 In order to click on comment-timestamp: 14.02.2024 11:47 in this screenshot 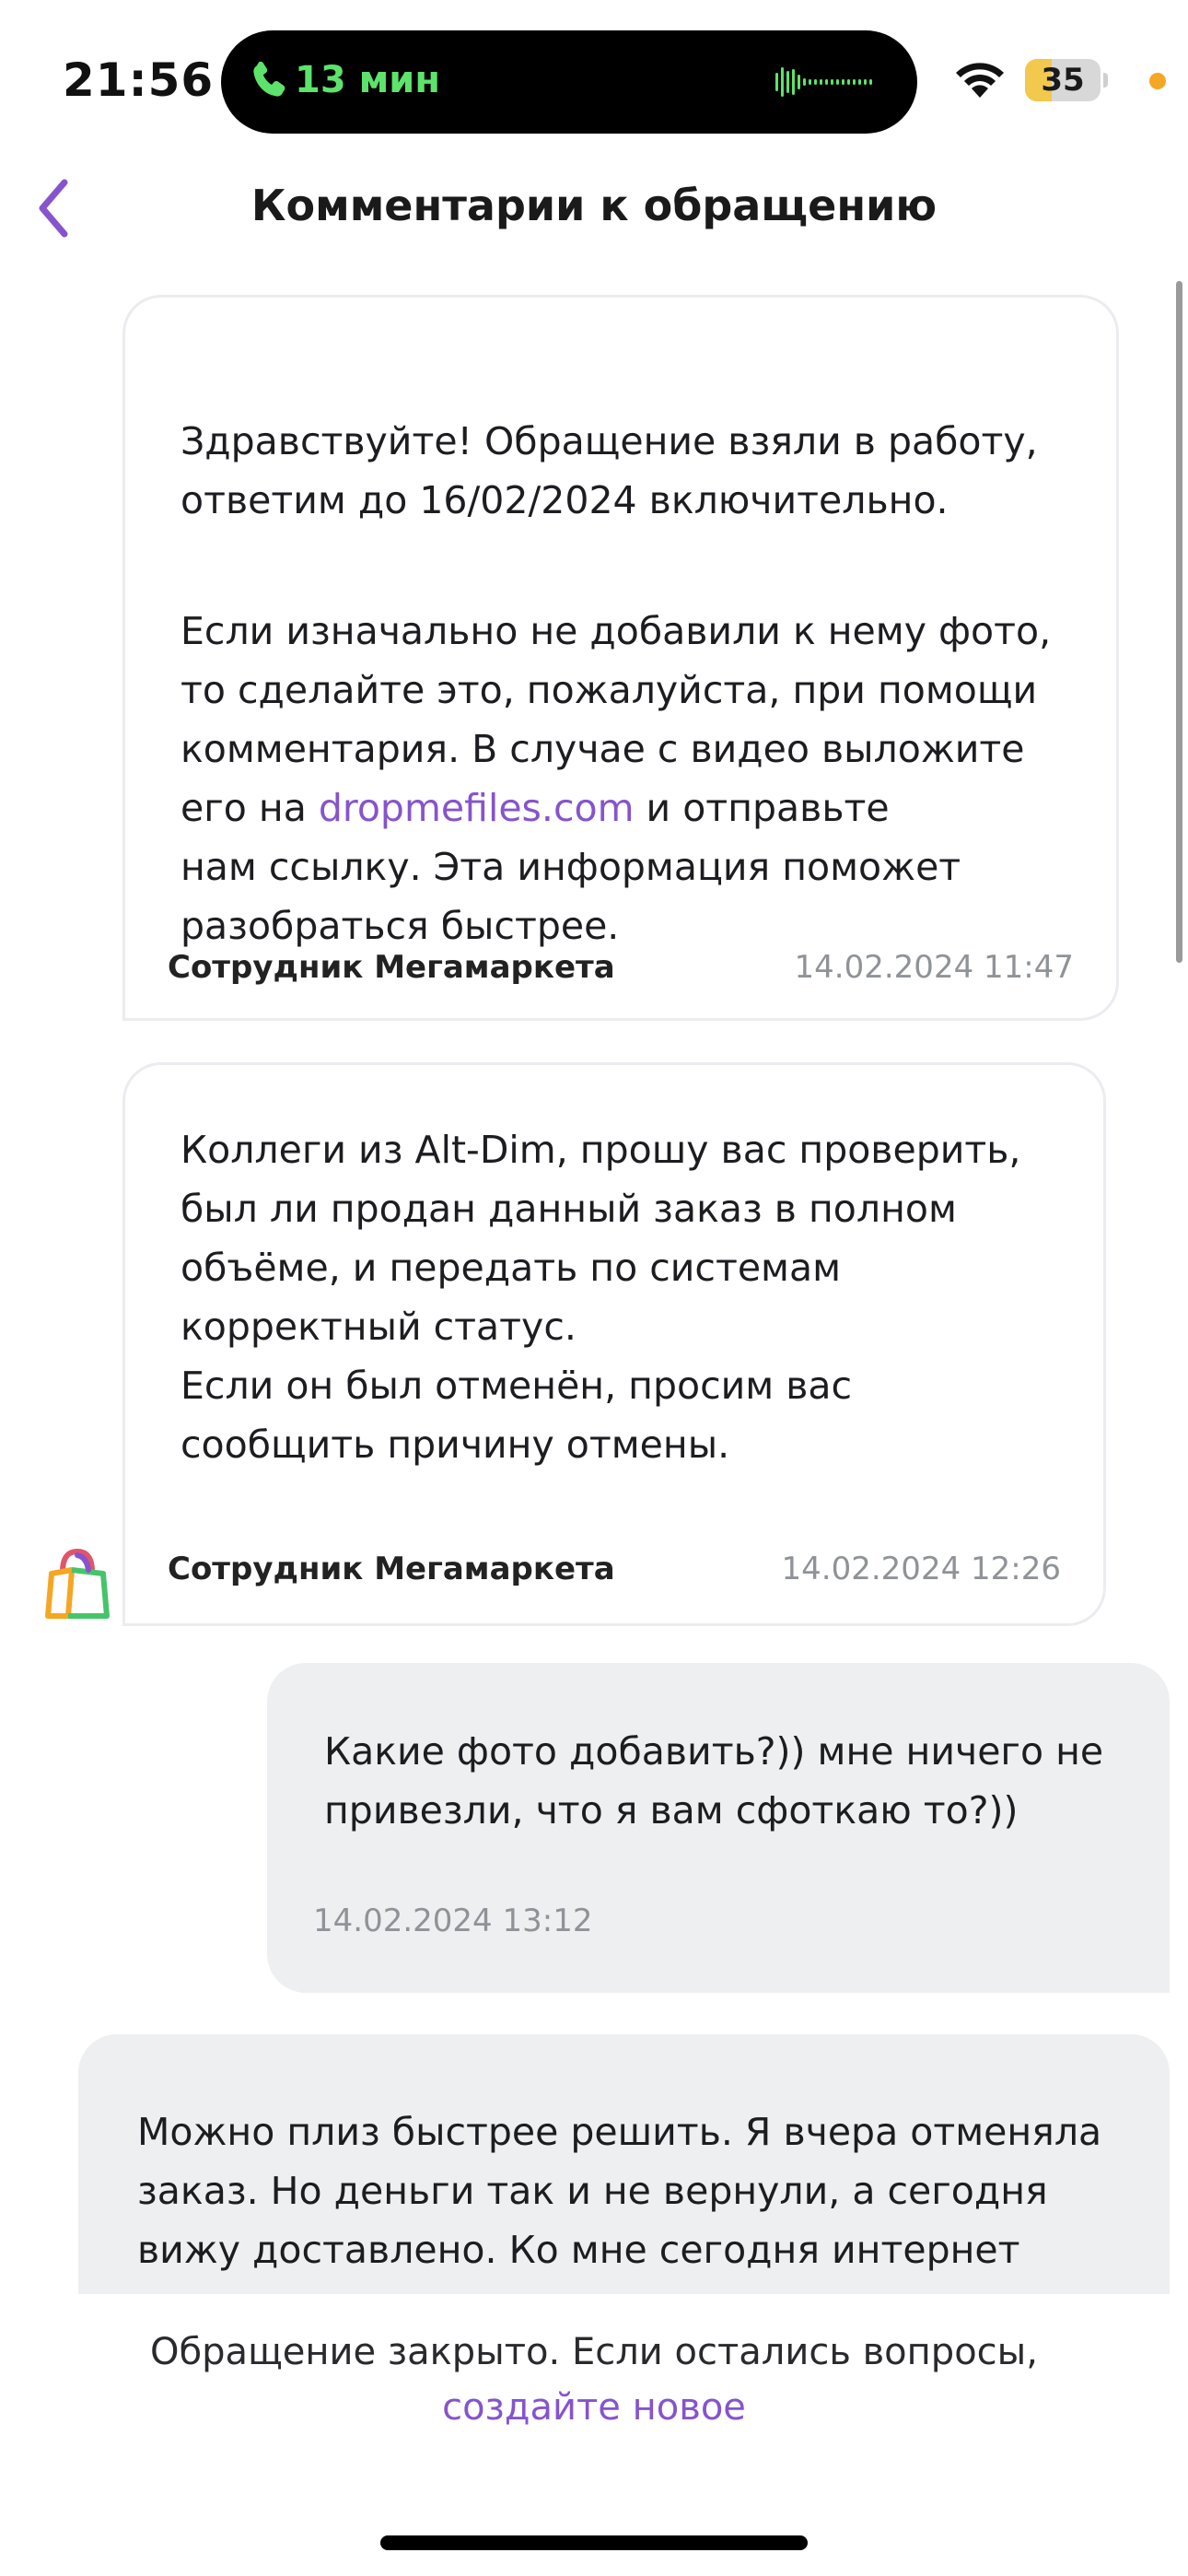, I will do `click(934, 967)`.